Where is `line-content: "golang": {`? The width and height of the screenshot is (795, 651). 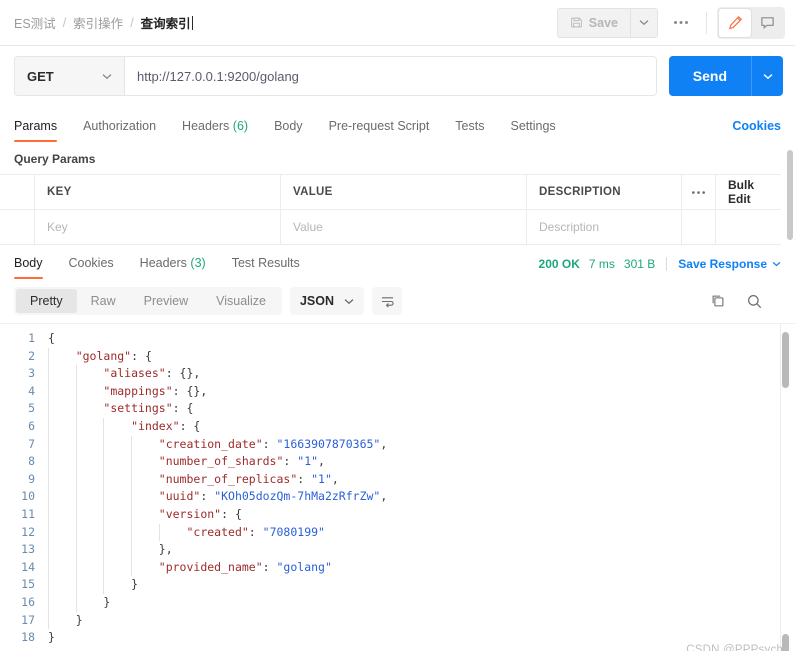 line-content: "golang": { is located at coordinates (100, 357).